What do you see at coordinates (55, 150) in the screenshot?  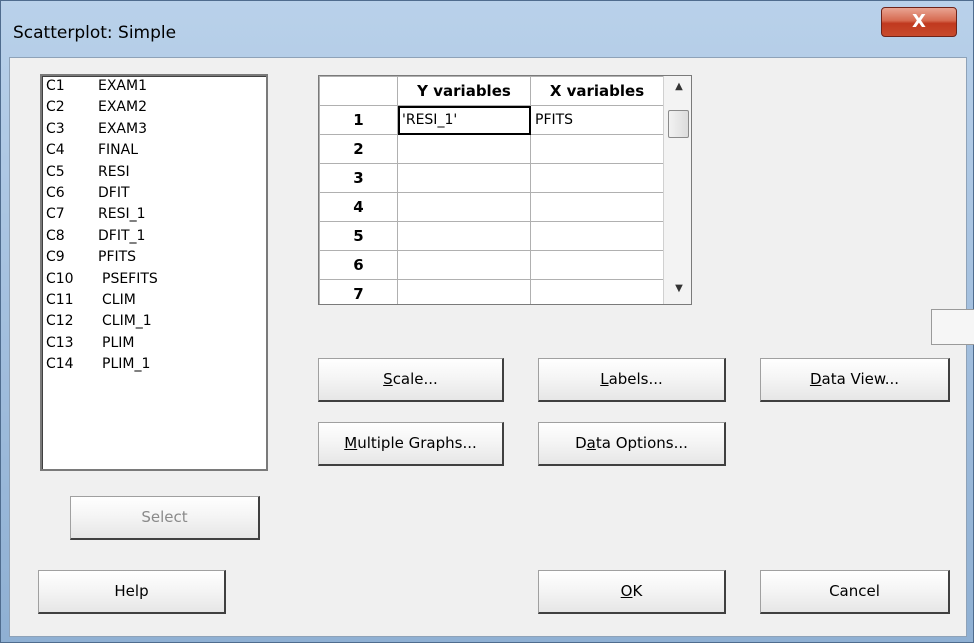 I see `column-id: C4` at bounding box center [55, 150].